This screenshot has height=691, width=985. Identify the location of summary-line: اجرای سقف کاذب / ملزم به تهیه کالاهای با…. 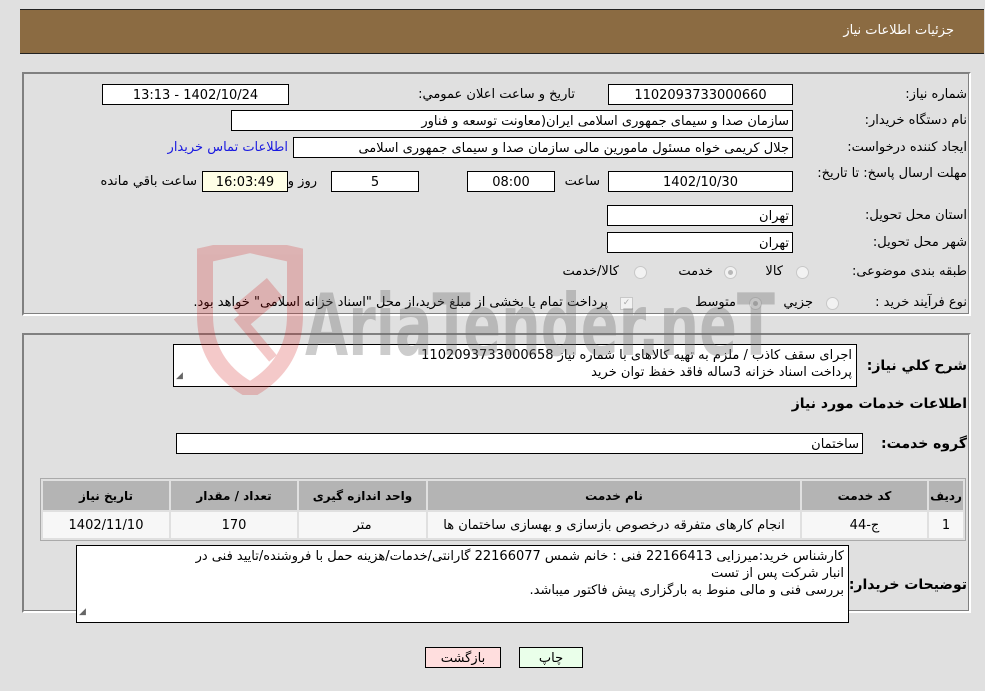
(636, 355).